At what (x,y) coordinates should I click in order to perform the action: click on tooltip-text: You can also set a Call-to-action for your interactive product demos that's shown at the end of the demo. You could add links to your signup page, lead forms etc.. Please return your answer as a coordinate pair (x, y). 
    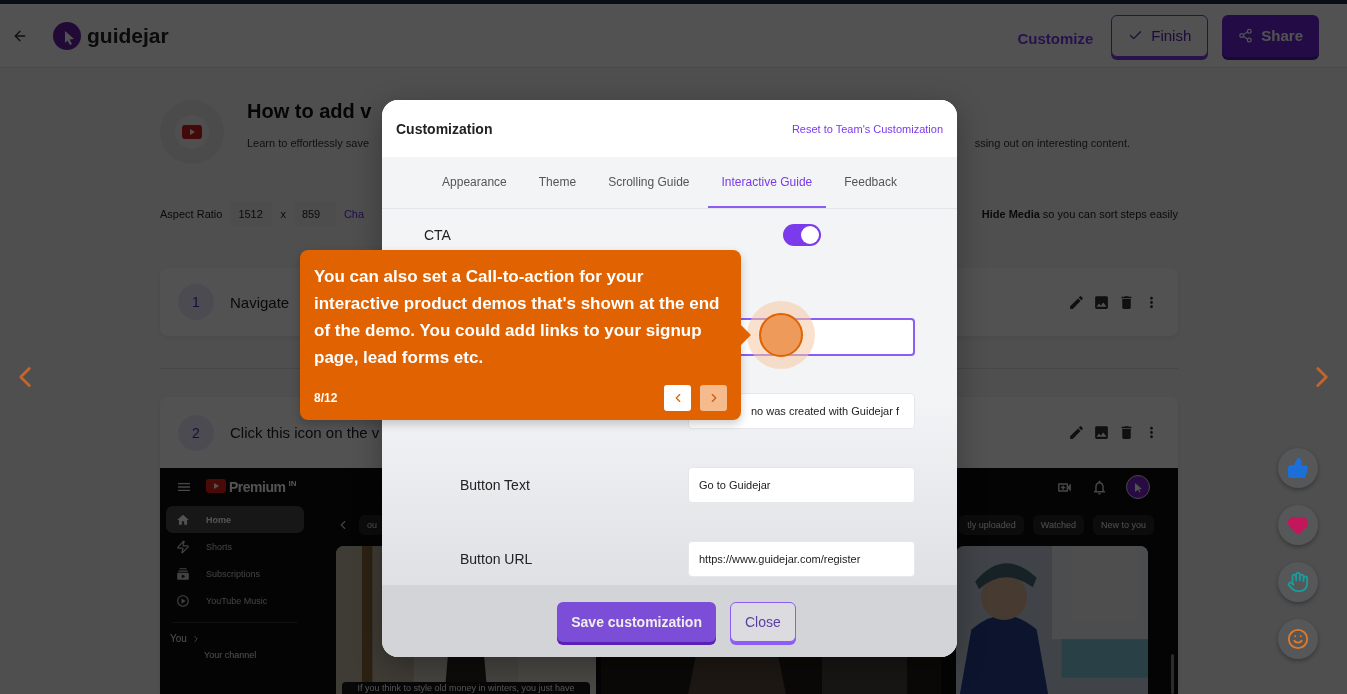
    Looking at the image, I should click on (517, 317).